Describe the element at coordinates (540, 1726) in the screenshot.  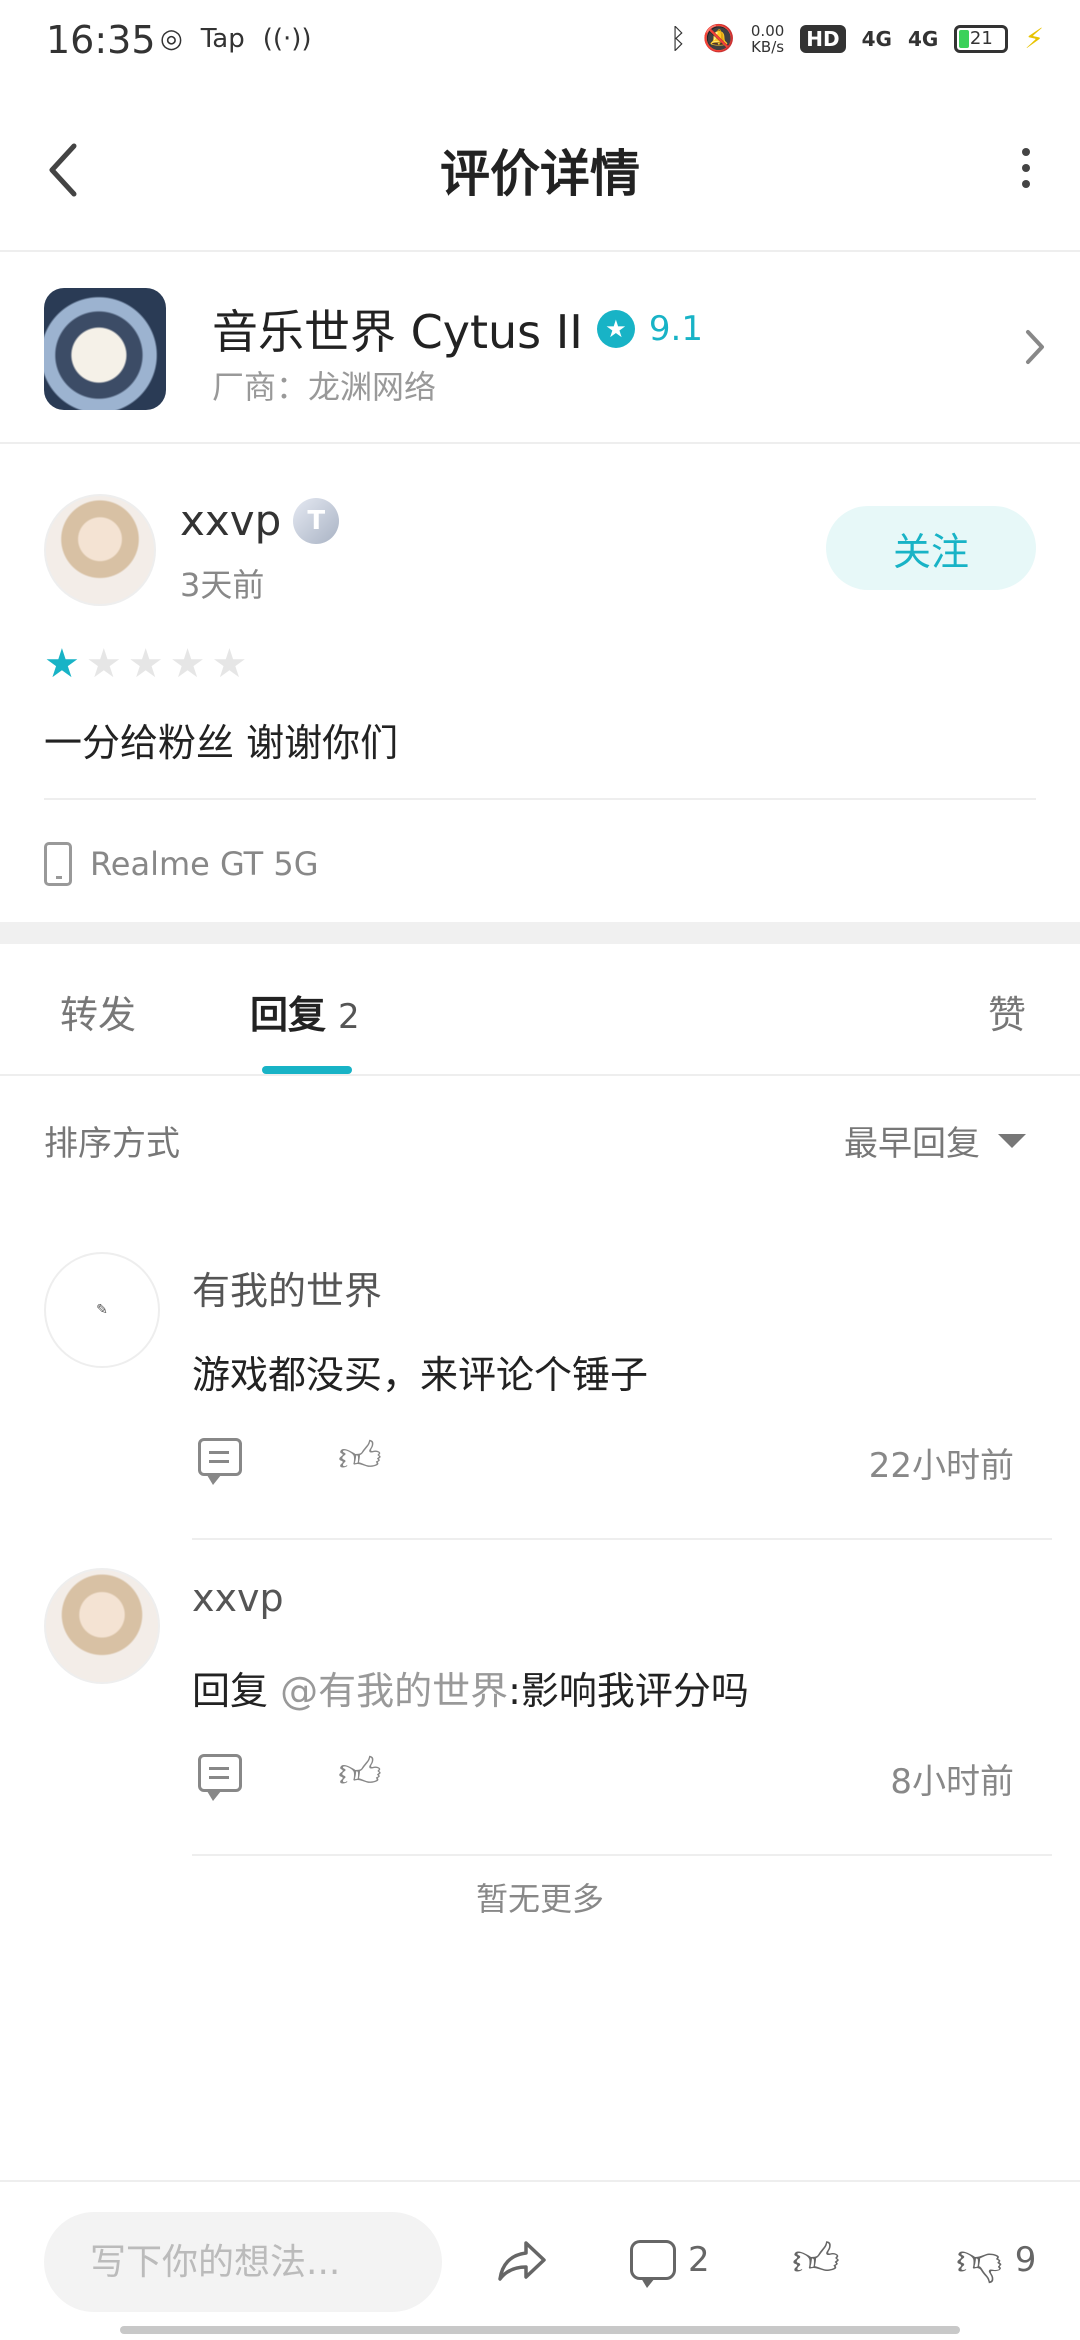
I see `reply-item: xxvp 回复 @有我的世界:影响我评分吗 👍︎ 8小时前` at that location.